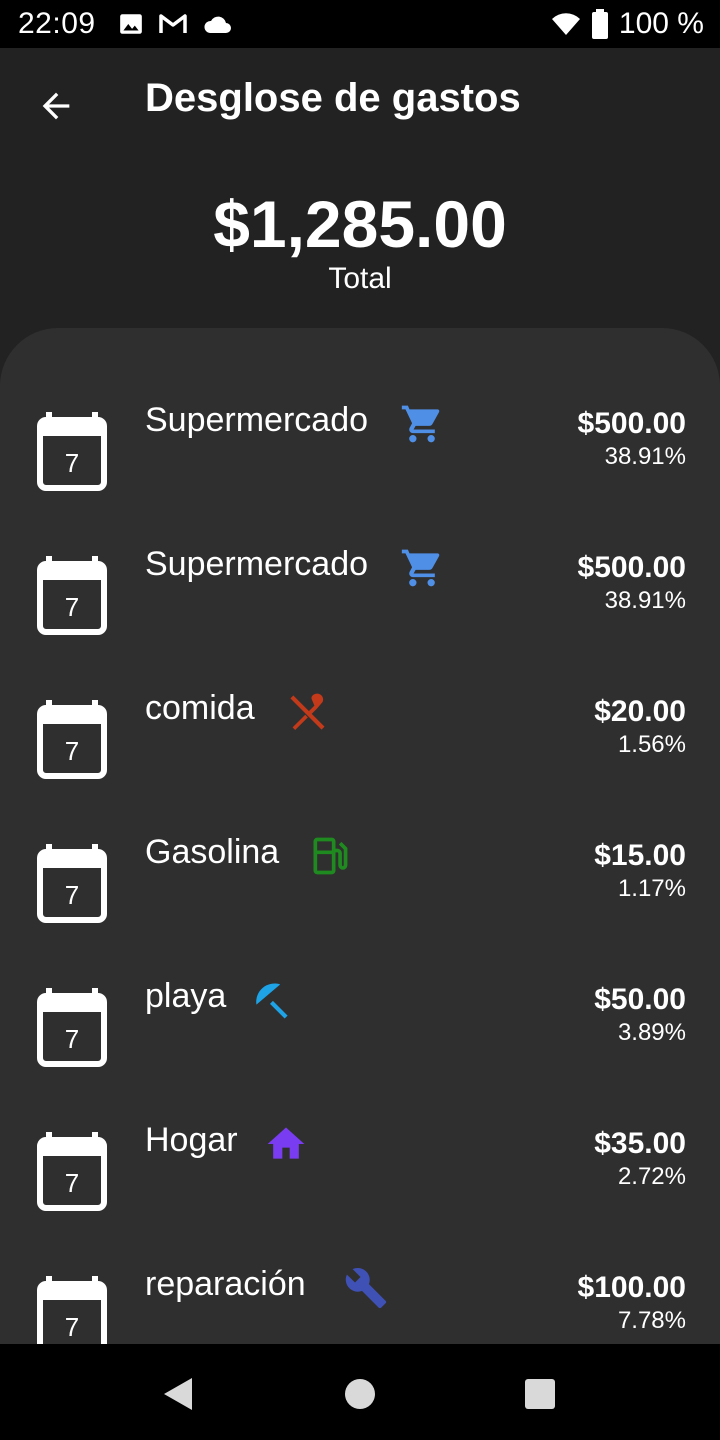 Image resolution: width=720 pixels, height=1440 pixels. I want to click on wrench-icon, so click(366, 1288).